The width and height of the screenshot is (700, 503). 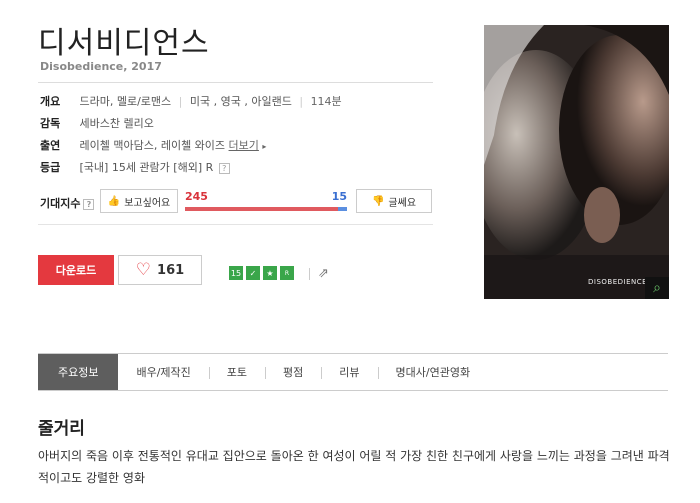 I want to click on rating-label: 등급, so click(x=50, y=167).